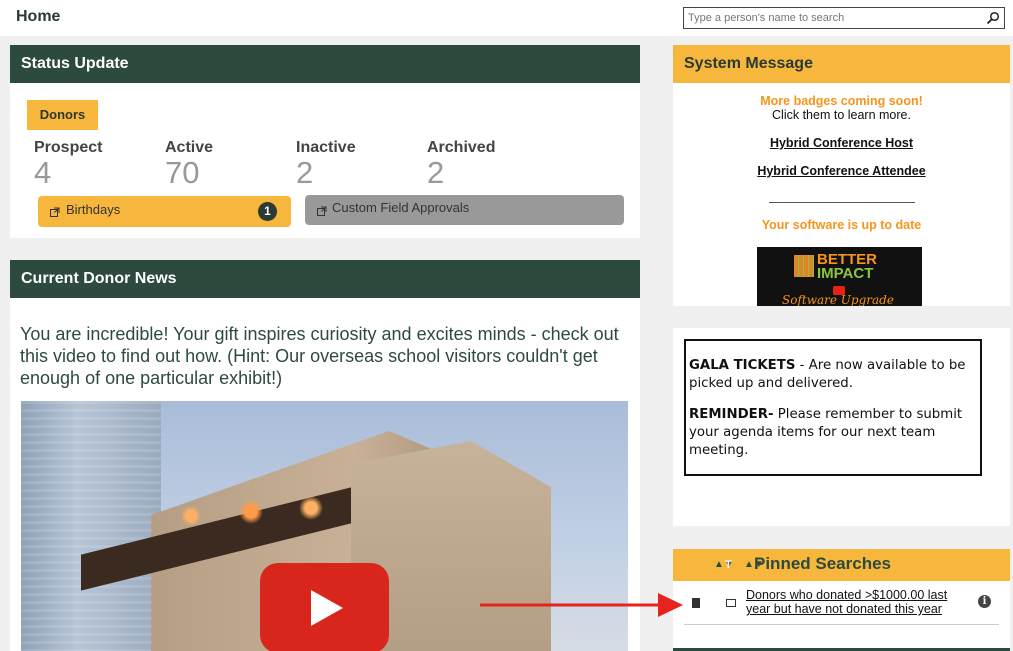  I want to click on birthdays-label: Birthdays, so click(93, 209).